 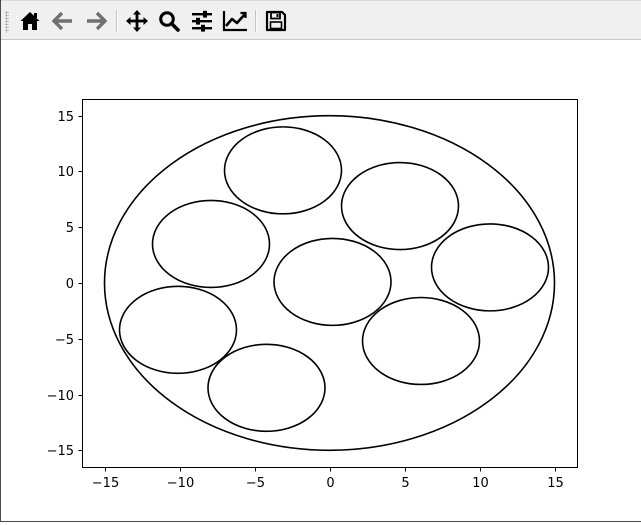 I want to click on navigation-toolbar, so click(x=321, y=20).